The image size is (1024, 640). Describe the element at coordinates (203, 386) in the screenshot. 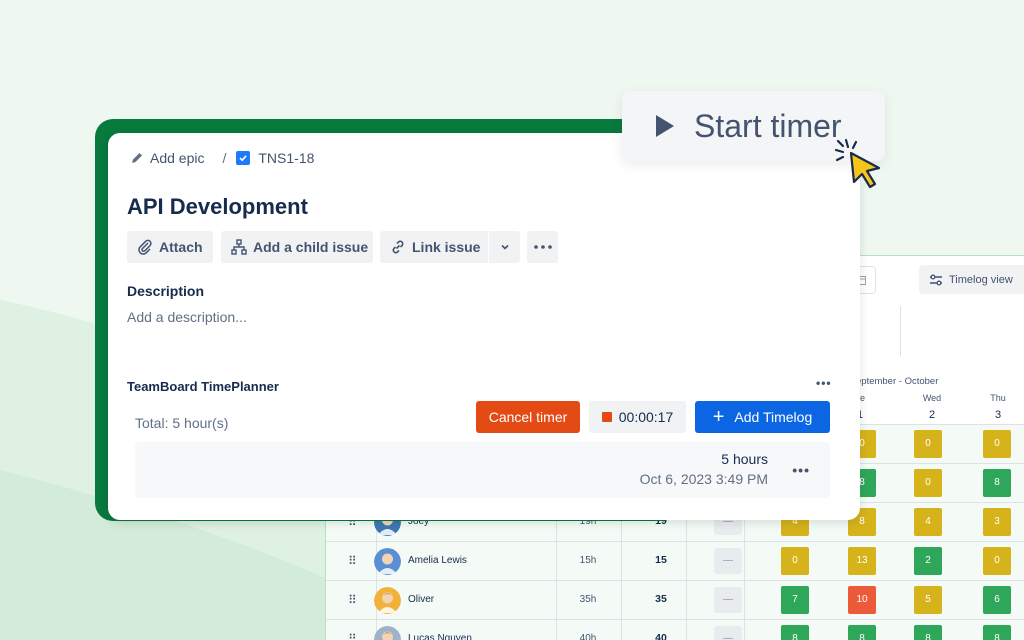

I see `timeplanner-heading: TeamBoard TimePlanner` at that location.